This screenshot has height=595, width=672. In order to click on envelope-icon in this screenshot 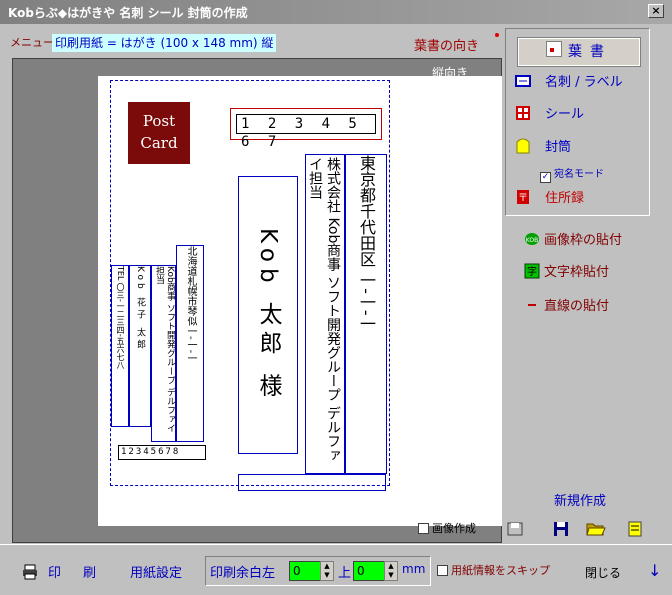, I will do `click(523, 145)`.